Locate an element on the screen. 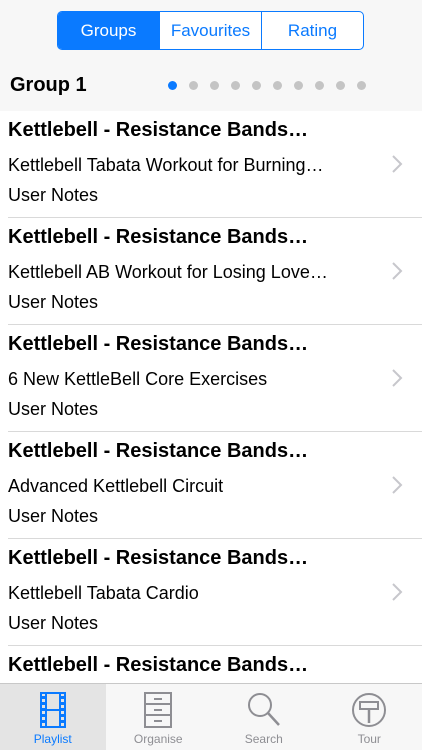  search-icon is located at coordinates (263, 709).